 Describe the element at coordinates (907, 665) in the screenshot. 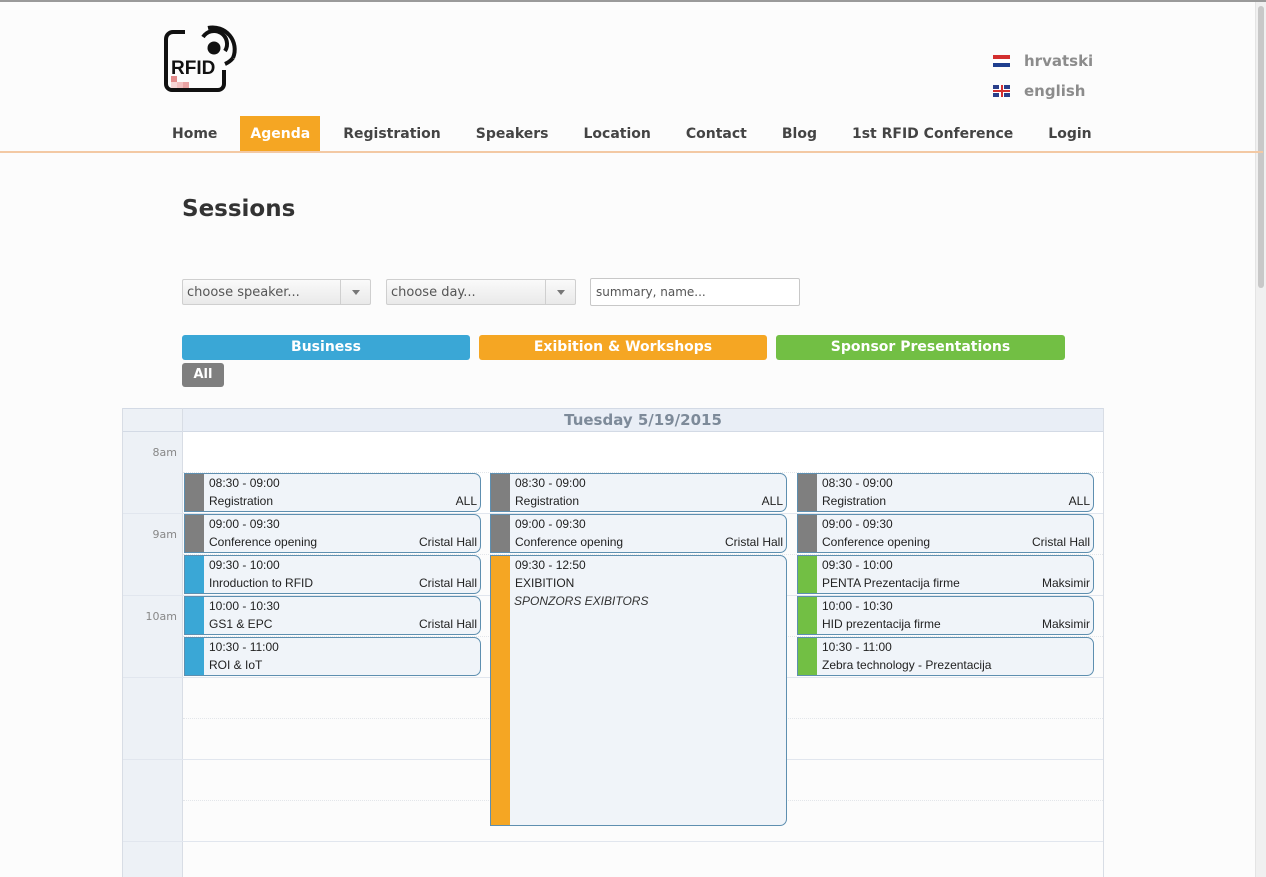

I see `event-title: Zebra technology - Prezentacija` at that location.